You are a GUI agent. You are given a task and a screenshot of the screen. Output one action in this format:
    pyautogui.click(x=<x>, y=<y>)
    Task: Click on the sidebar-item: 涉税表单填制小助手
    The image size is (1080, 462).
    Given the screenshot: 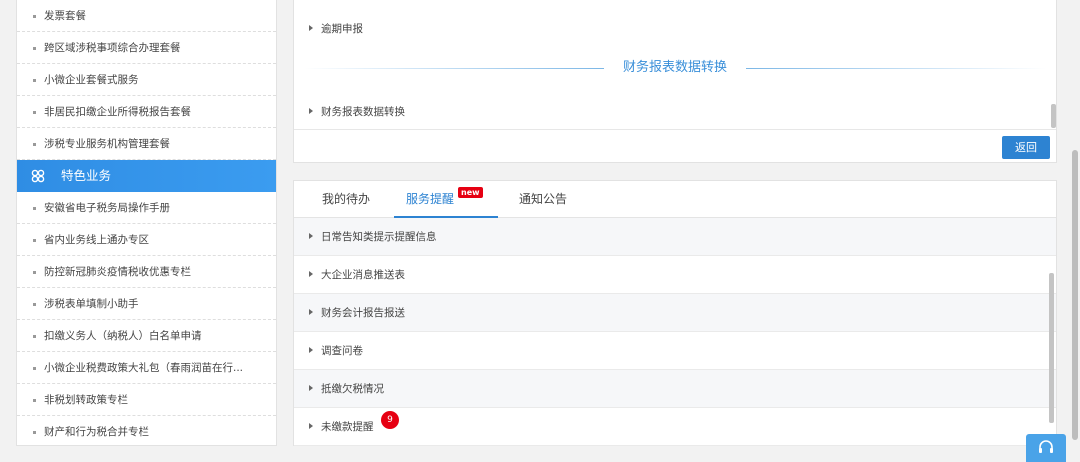 What is the action you would take?
    pyautogui.click(x=146, y=304)
    